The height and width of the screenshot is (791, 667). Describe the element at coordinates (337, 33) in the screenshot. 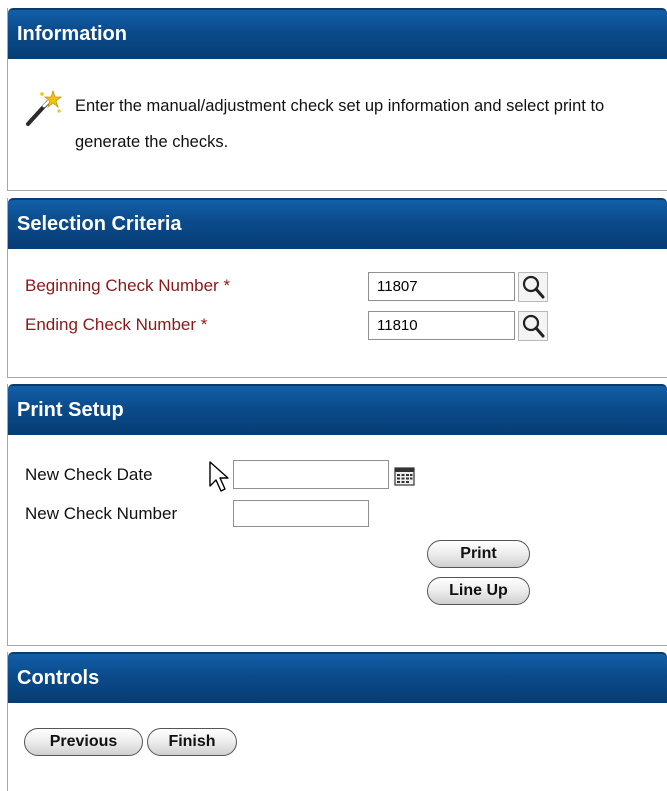

I see `information-header: Information` at that location.